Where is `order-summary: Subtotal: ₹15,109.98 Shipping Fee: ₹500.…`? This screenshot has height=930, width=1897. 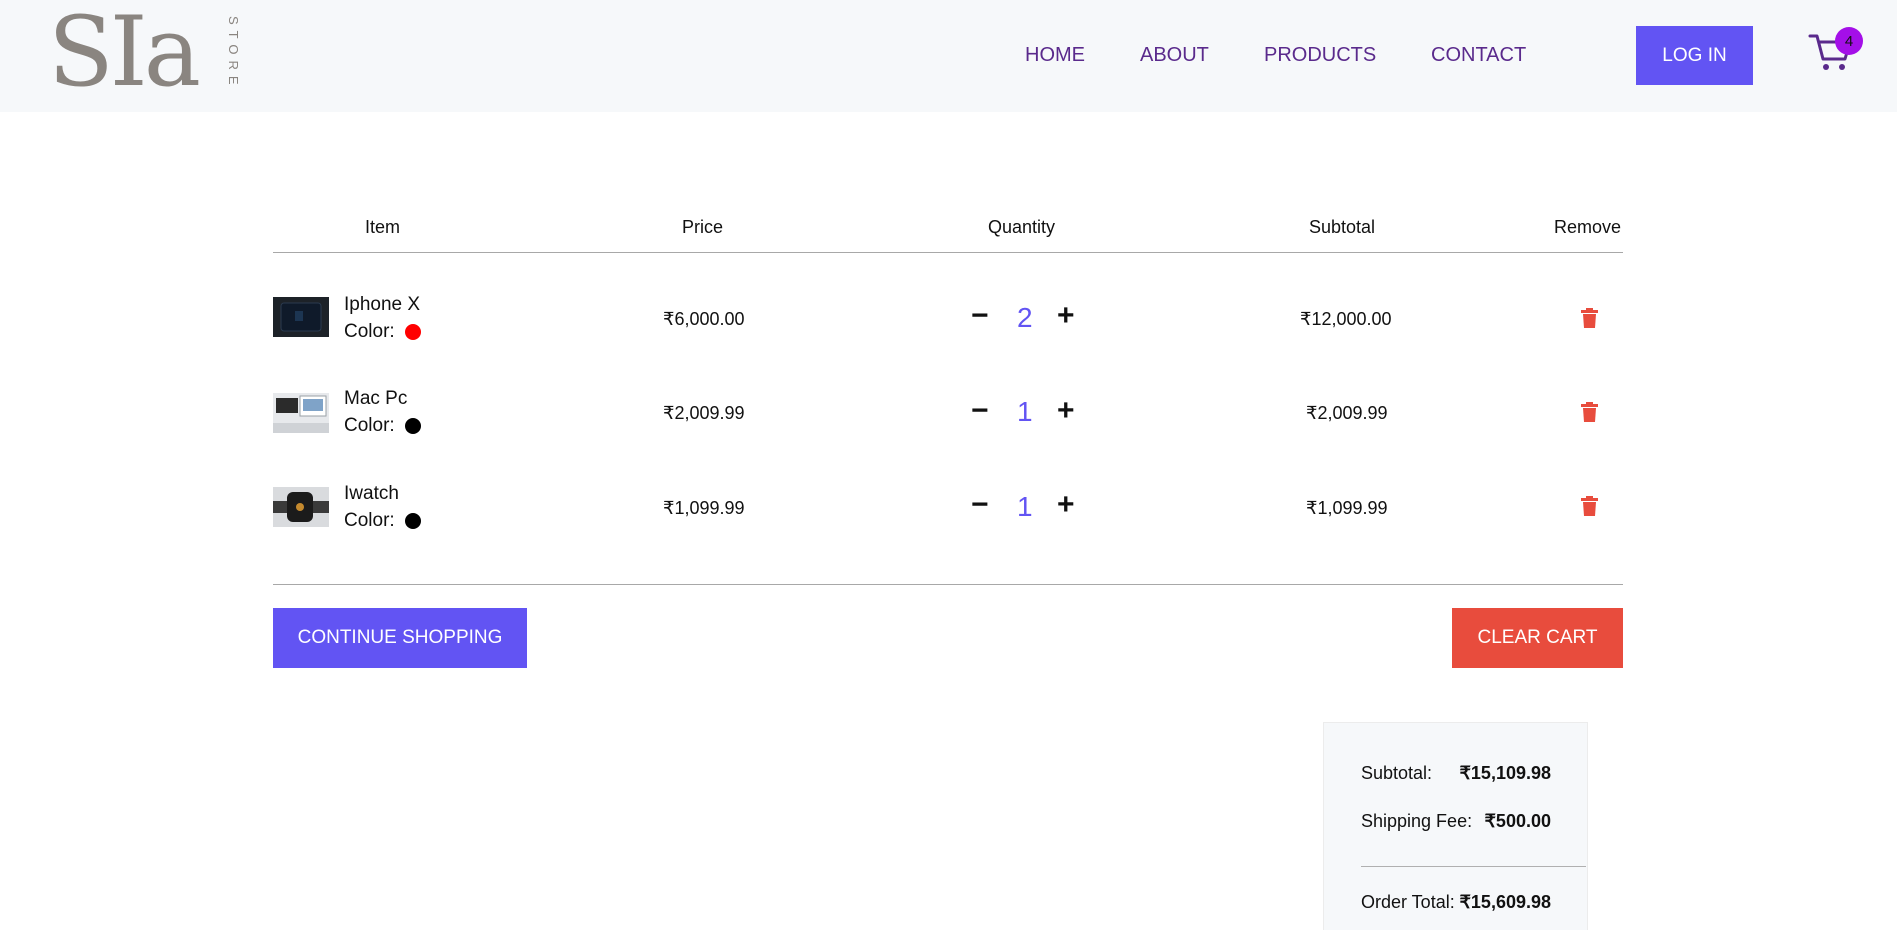 order-summary: Subtotal: ₹15,109.98 Shipping Fee: ₹500.… is located at coordinates (1455, 826).